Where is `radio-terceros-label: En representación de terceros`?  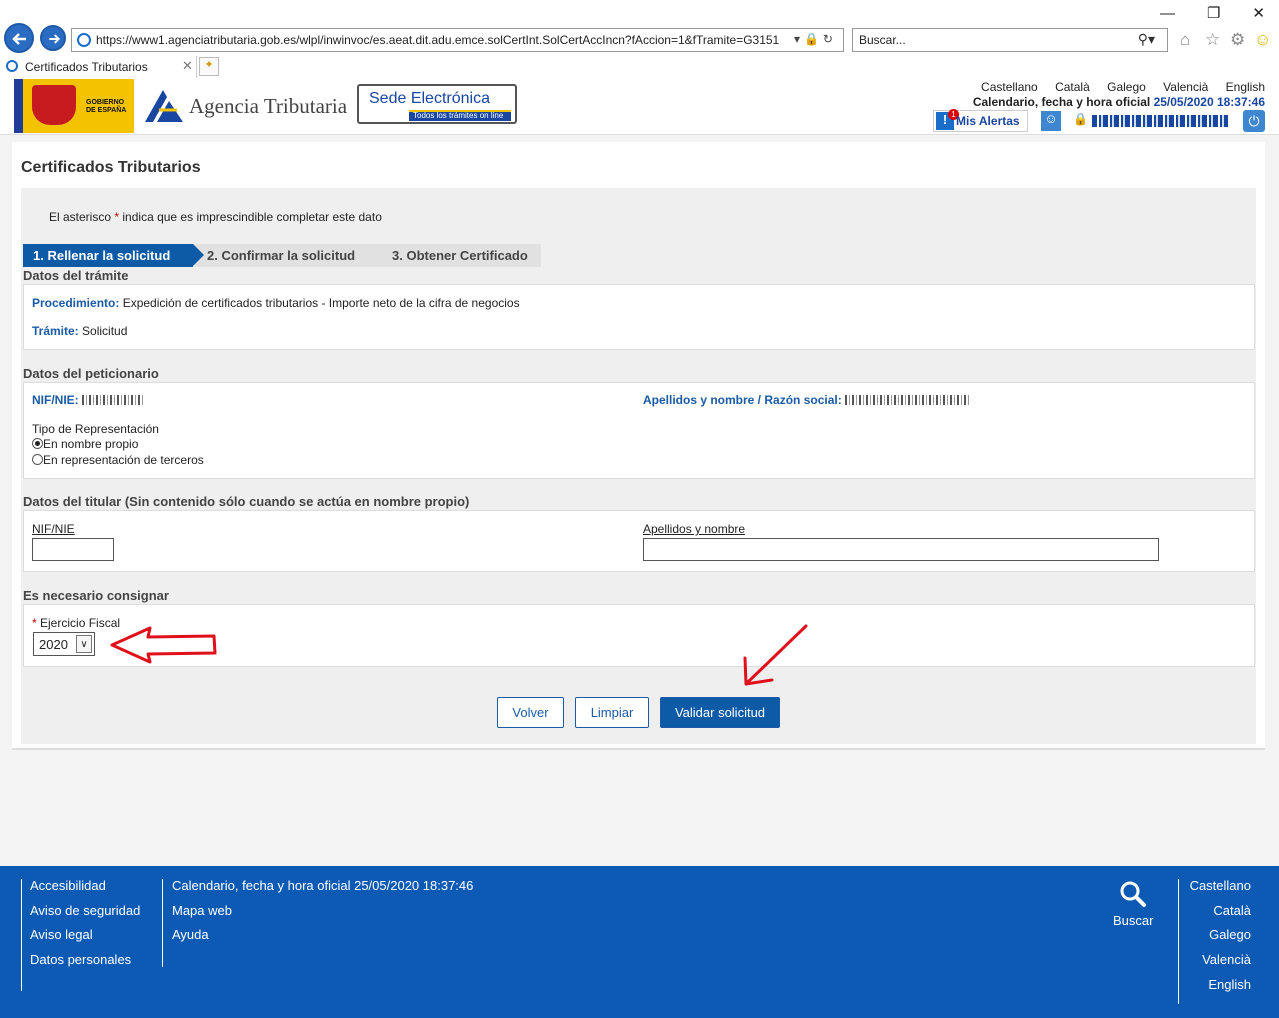 radio-terceros-label: En representación de terceros is located at coordinates (123, 460).